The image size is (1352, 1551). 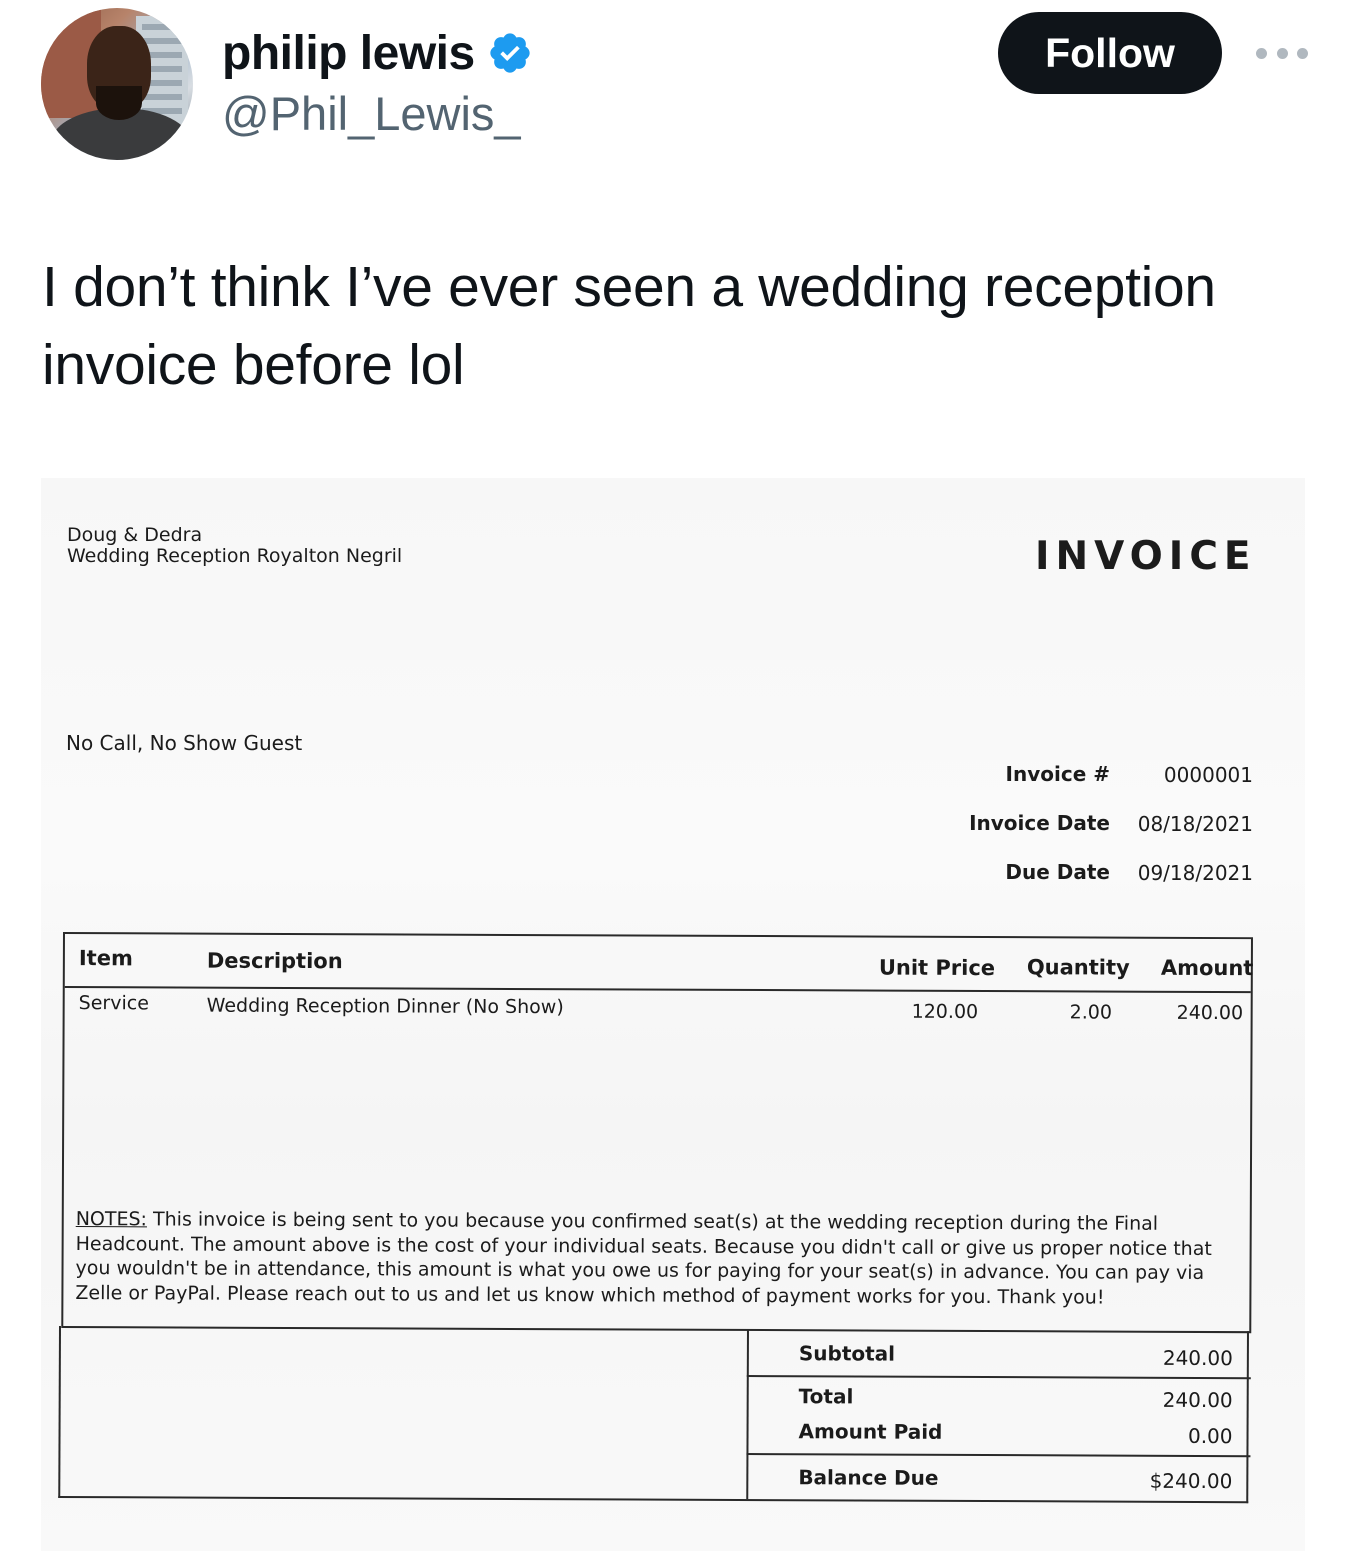 I want to click on subtotal-label: Subtotal, so click(x=847, y=1353).